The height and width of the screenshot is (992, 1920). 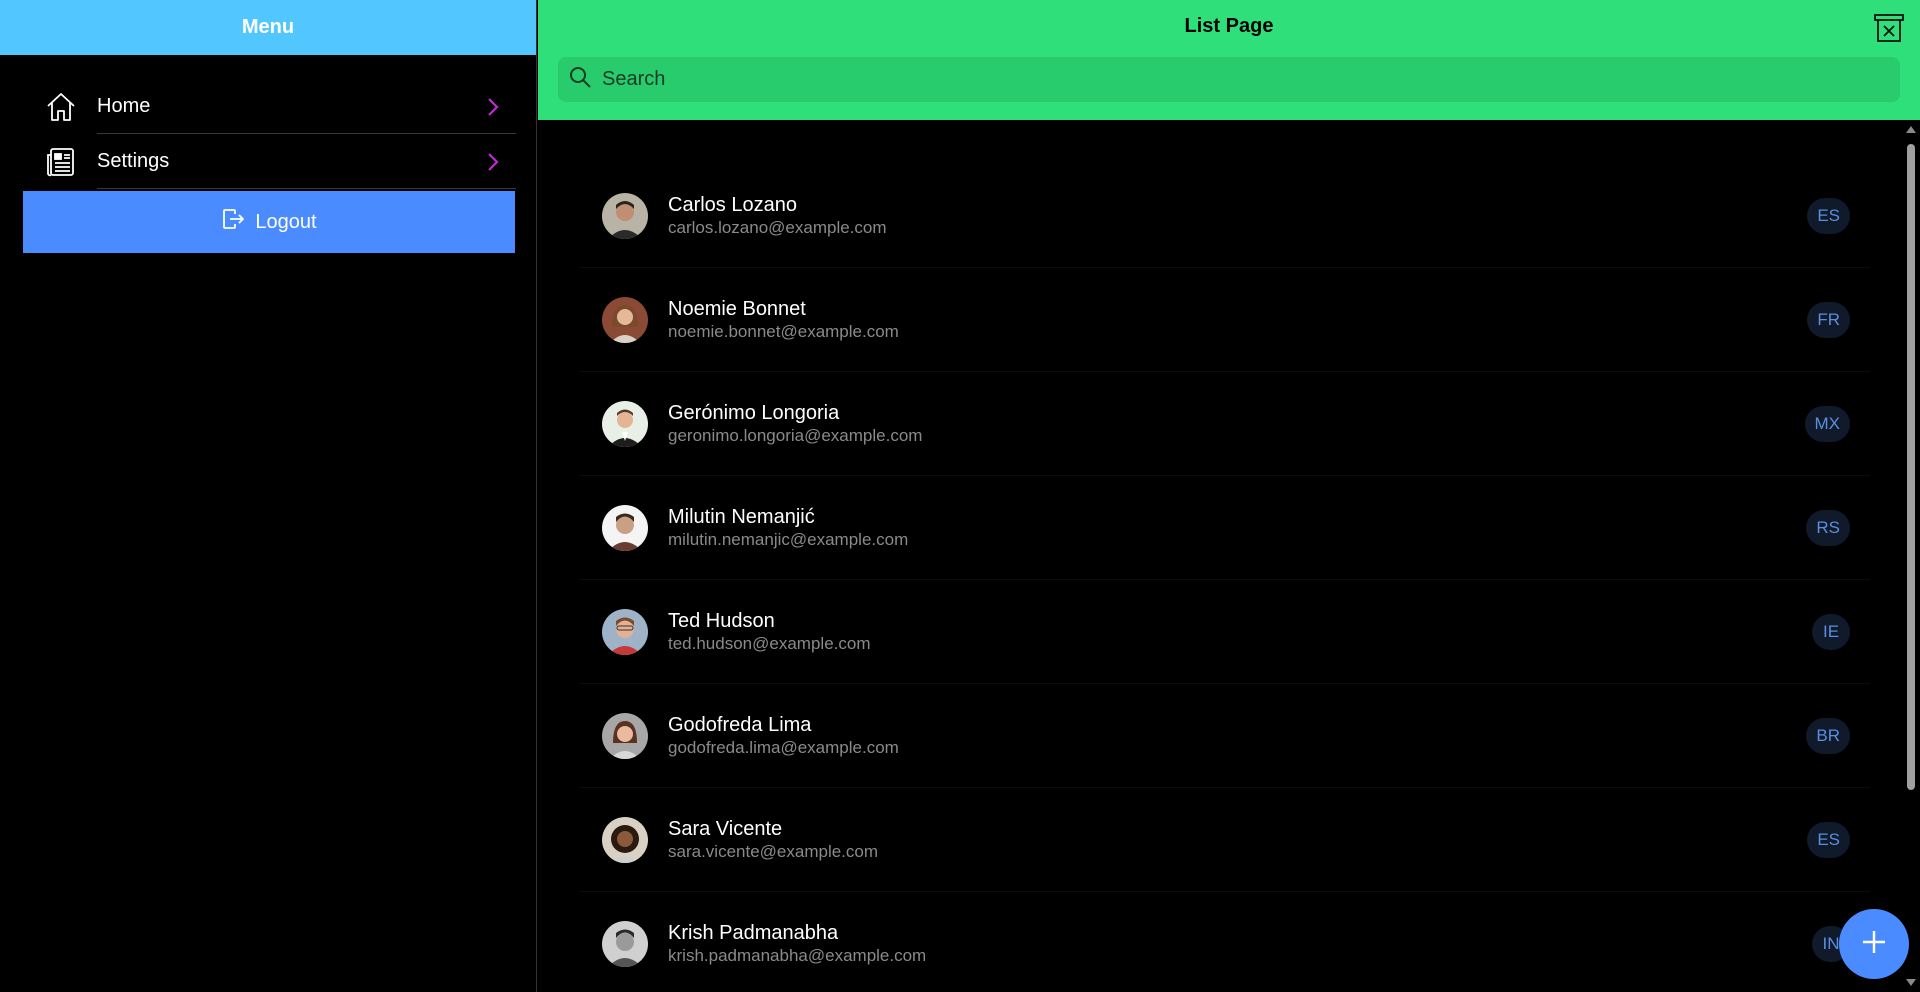 I want to click on menu-divider, so click(x=306, y=188).